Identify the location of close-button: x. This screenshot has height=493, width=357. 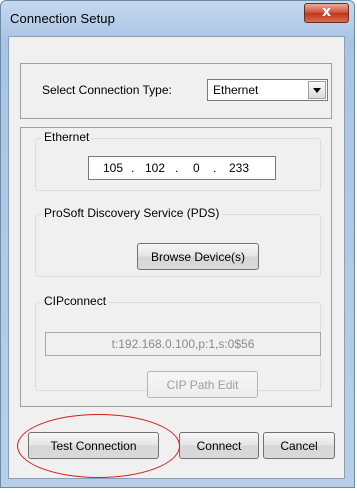
(326, 13).